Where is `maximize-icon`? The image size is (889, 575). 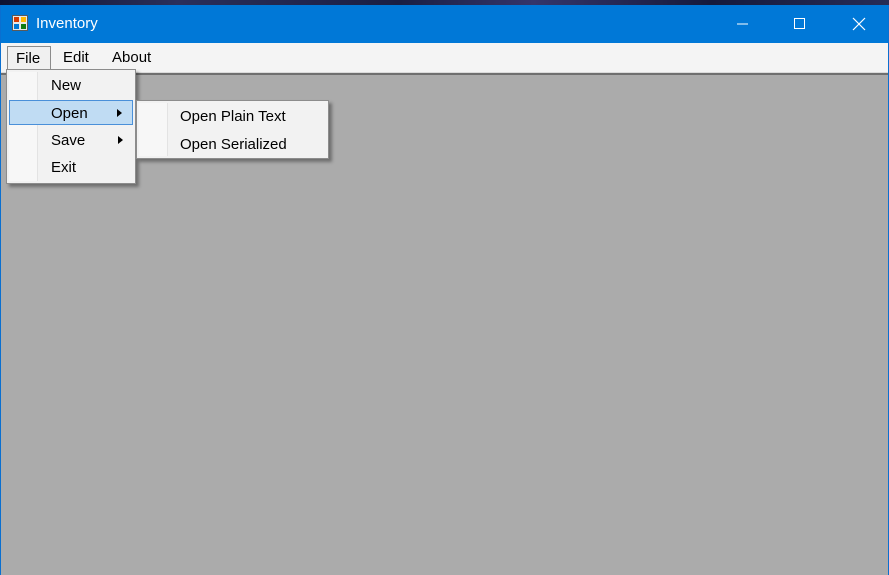
maximize-icon is located at coordinates (799, 23).